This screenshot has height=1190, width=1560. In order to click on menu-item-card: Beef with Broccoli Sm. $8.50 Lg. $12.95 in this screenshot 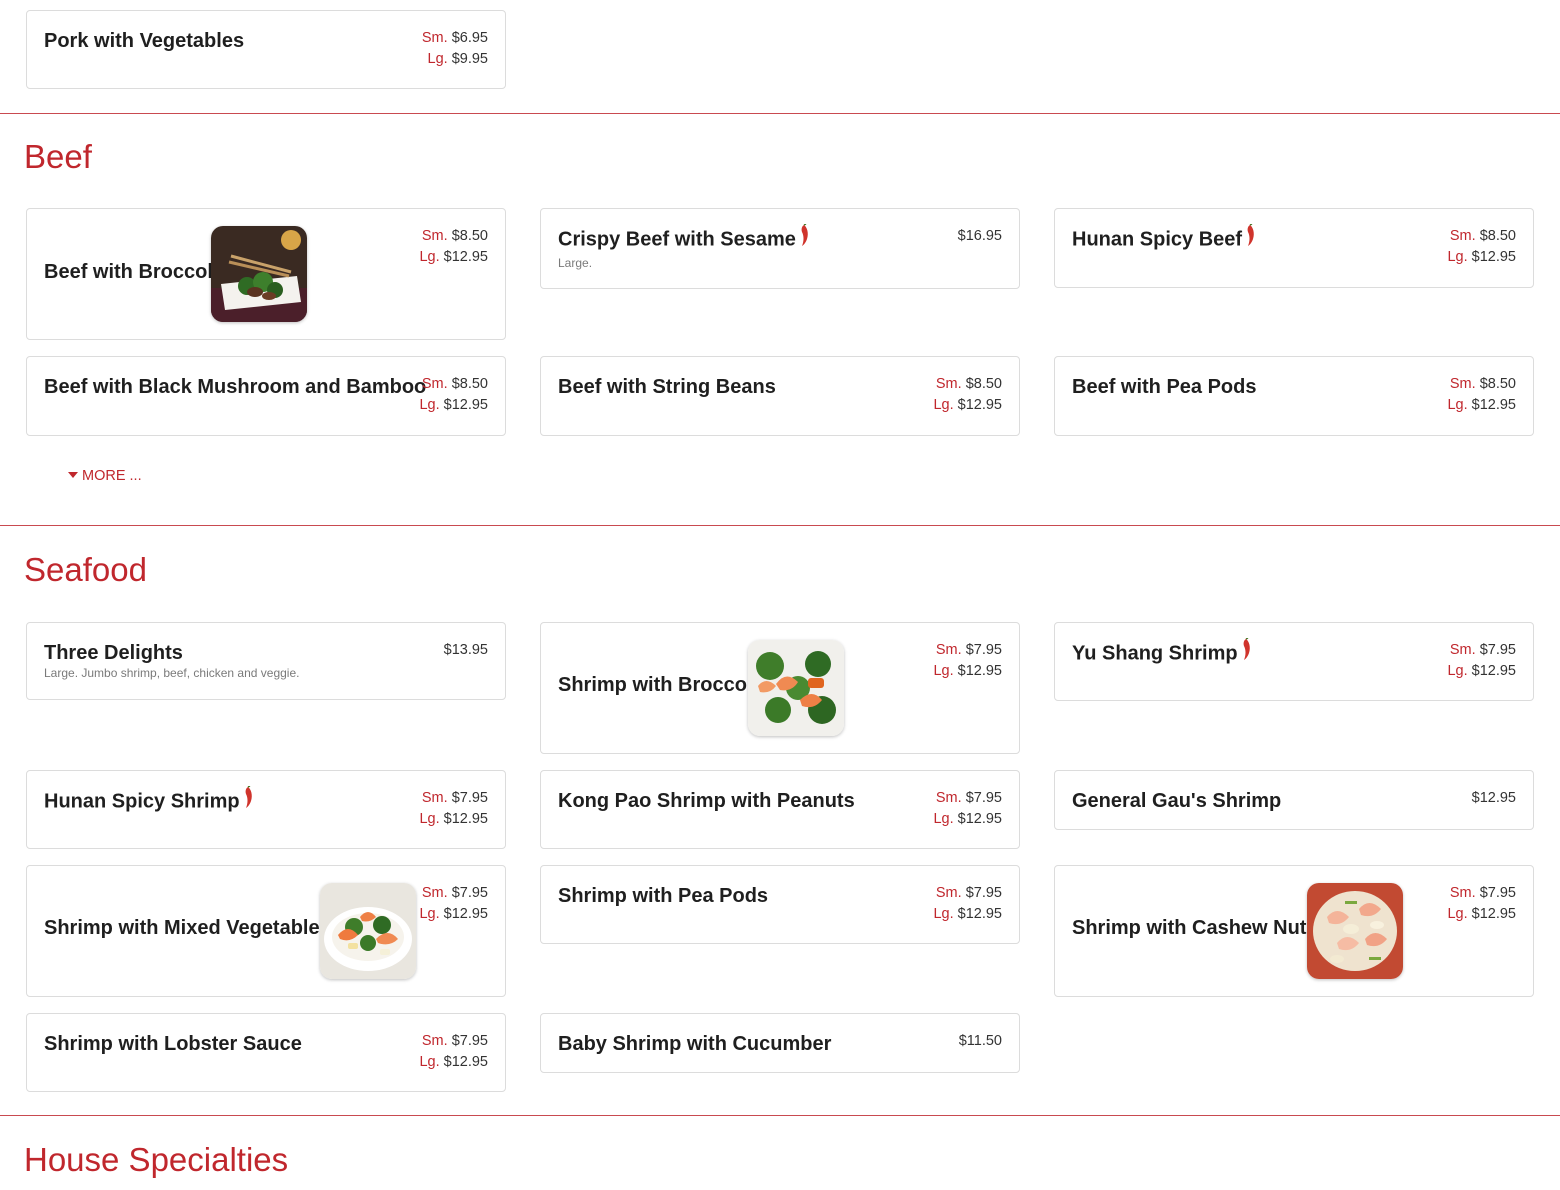, I will do `click(266, 274)`.